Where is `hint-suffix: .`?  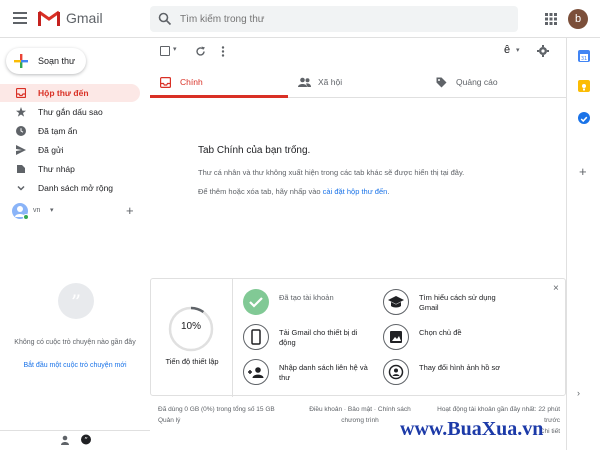
hint-suffix: . is located at coordinates (388, 191).